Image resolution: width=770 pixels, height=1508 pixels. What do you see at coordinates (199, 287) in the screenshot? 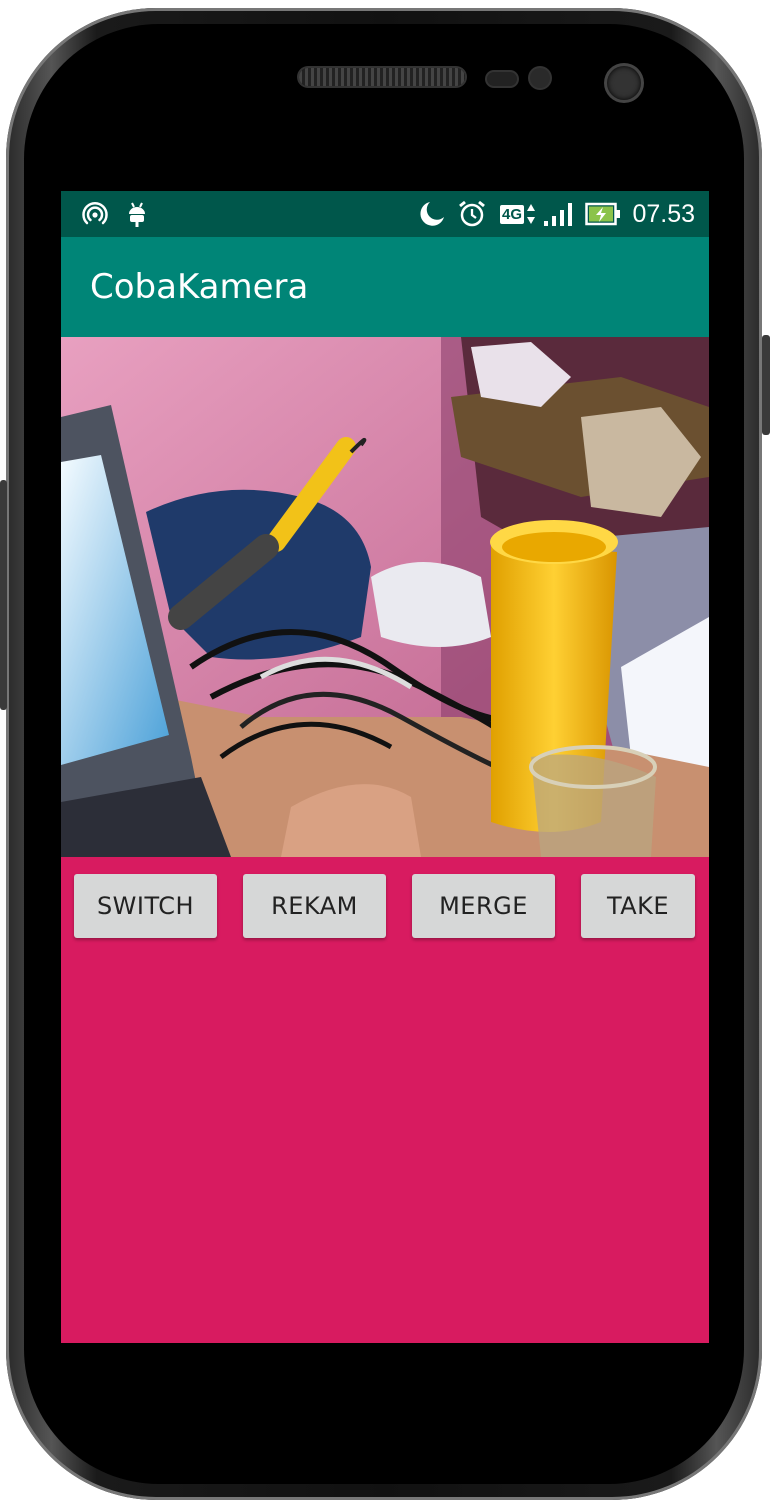
I see `app-title: CobaKamera` at bounding box center [199, 287].